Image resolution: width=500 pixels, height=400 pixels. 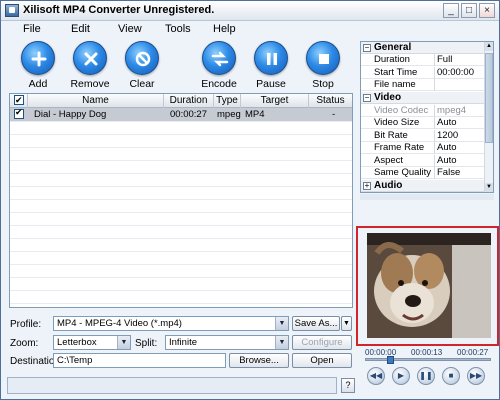 I want to click on maximize-button: □, so click(x=469, y=10).